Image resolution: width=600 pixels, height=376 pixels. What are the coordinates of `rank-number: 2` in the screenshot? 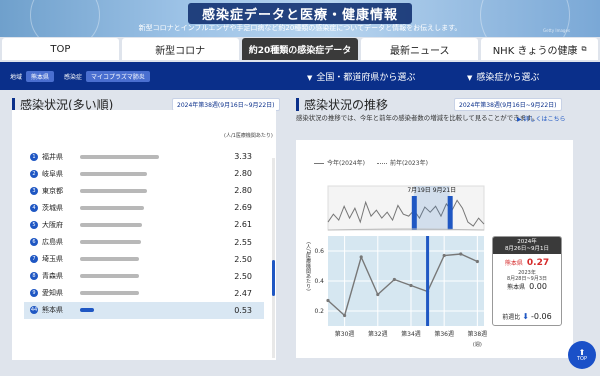 It's located at (34, 173).